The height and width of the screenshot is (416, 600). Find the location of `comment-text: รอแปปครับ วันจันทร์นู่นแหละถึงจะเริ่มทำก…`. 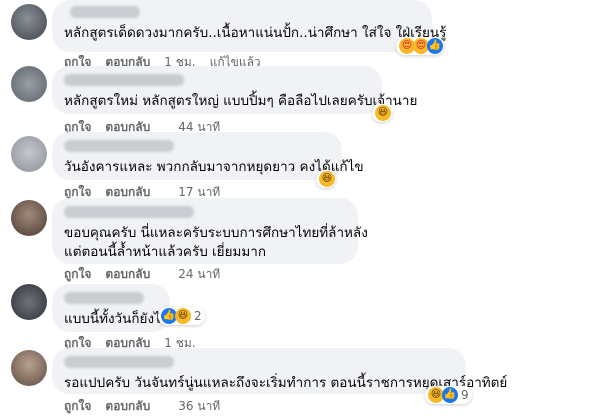

comment-text: รอแปปครับ วันจันทร์นู่นแหละถึงจะเริ่มทำก… is located at coordinates (286, 383).